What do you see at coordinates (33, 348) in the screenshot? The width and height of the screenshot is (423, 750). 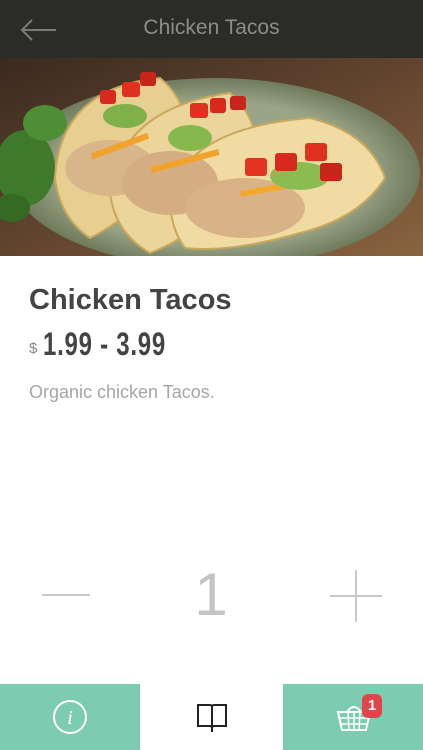 I see `currency-symbol: $` at bounding box center [33, 348].